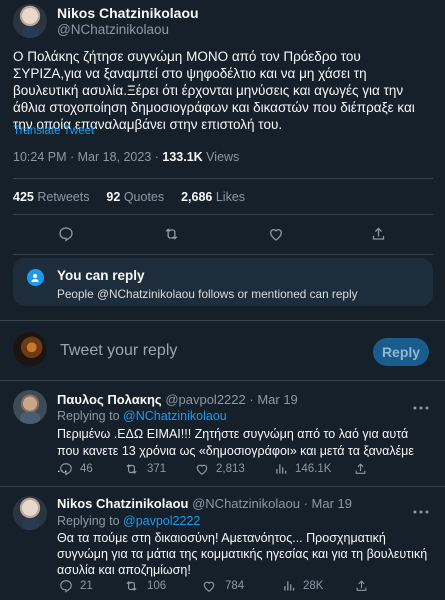 The width and height of the screenshot is (445, 600). What do you see at coordinates (113, 29) in the screenshot?
I see `main-tweet-author-handle: @NChatzinikolaou` at bounding box center [113, 29].